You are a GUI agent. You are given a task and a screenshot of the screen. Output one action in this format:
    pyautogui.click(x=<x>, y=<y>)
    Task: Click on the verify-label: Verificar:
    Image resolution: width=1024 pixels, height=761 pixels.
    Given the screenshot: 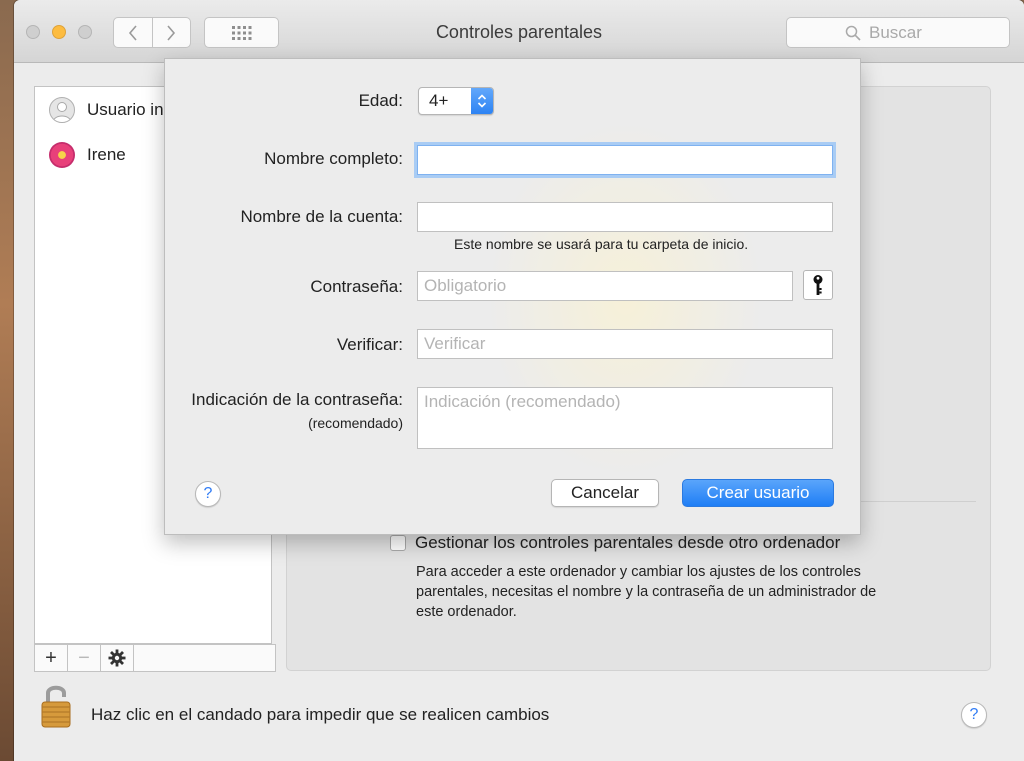 What is the action you would take?
    pyautogui.click(x=369, y=344)
    